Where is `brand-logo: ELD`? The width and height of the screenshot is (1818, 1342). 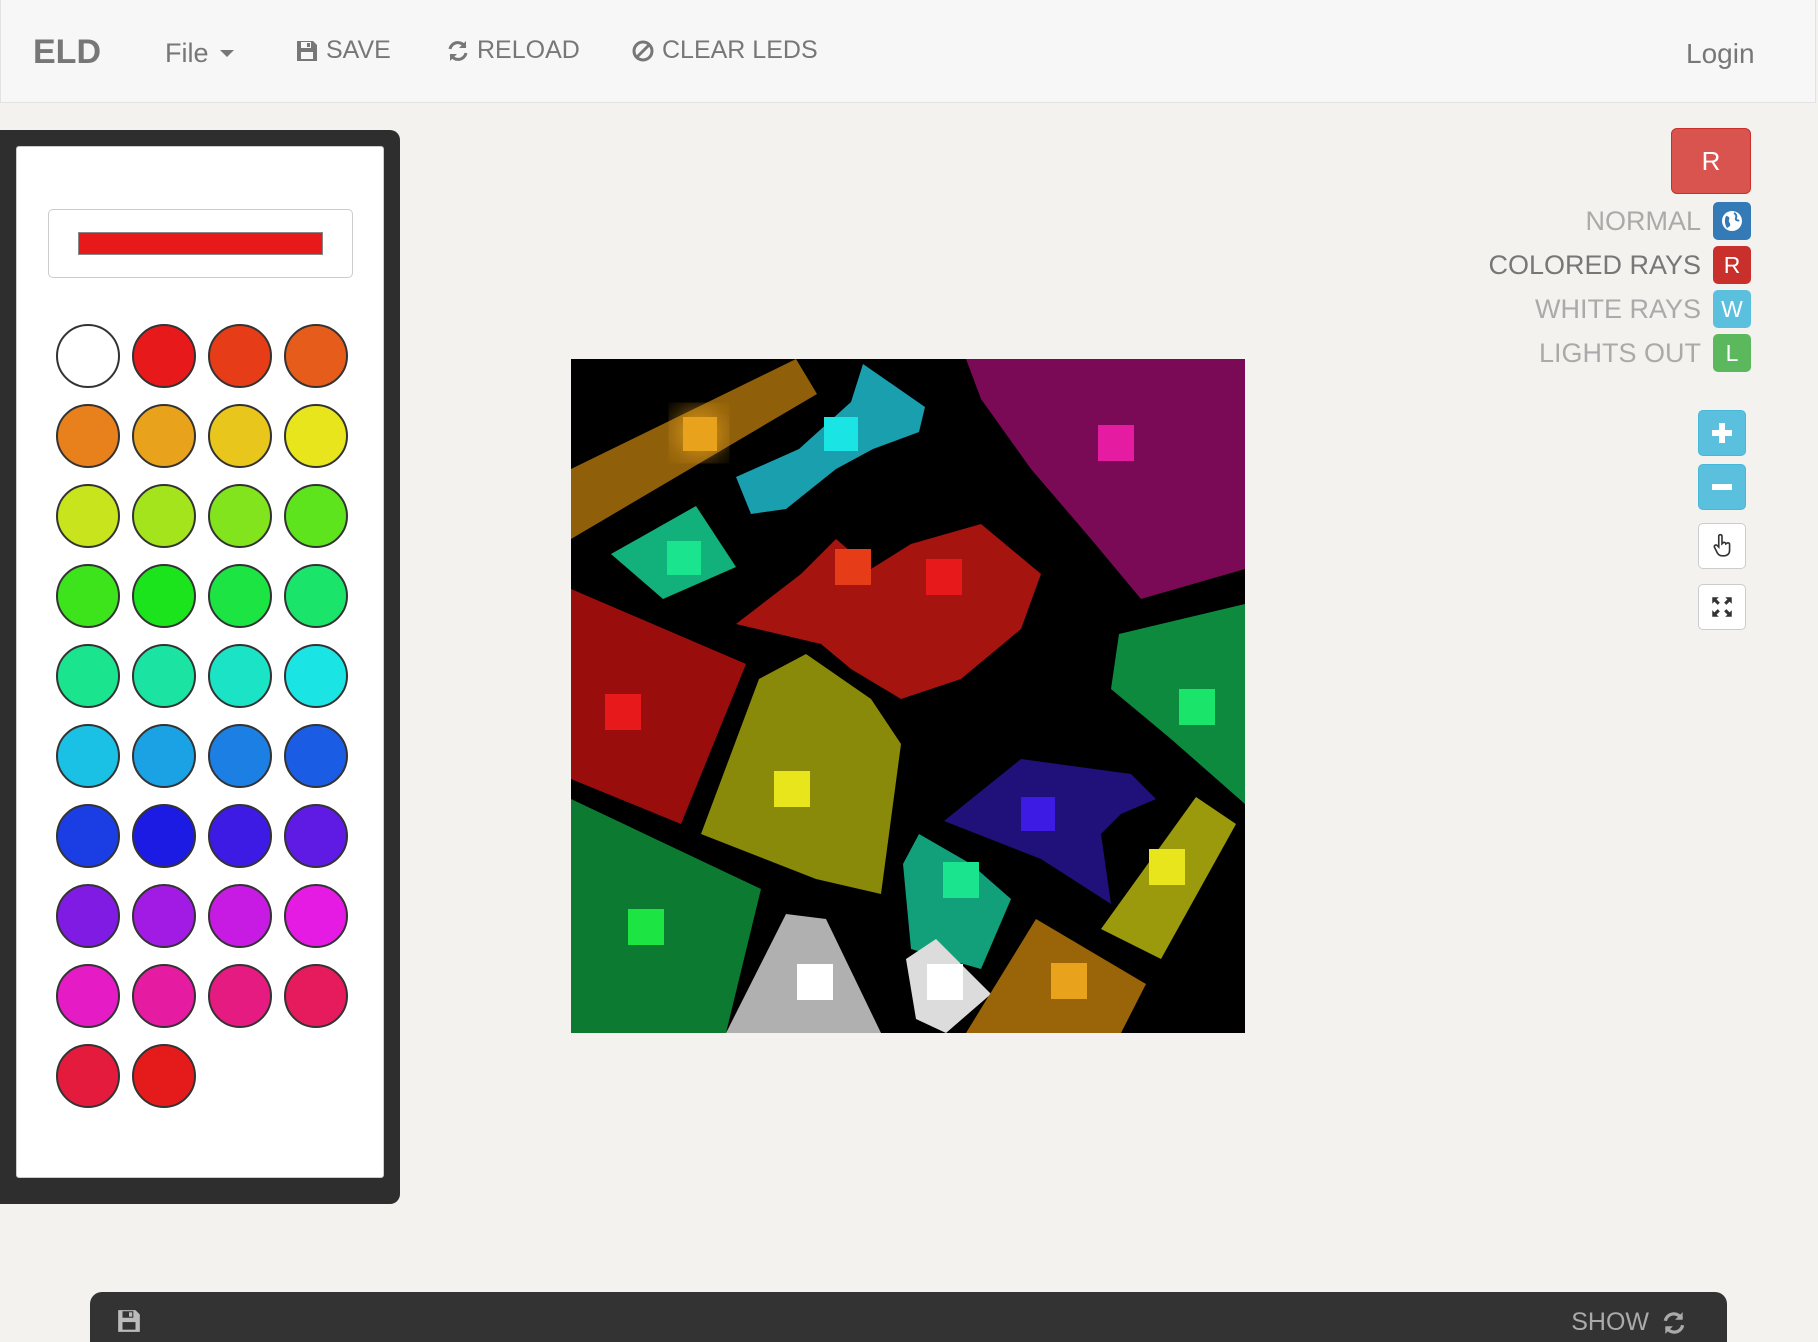 brand-logo: ELD is located at coordinates (67, 52).